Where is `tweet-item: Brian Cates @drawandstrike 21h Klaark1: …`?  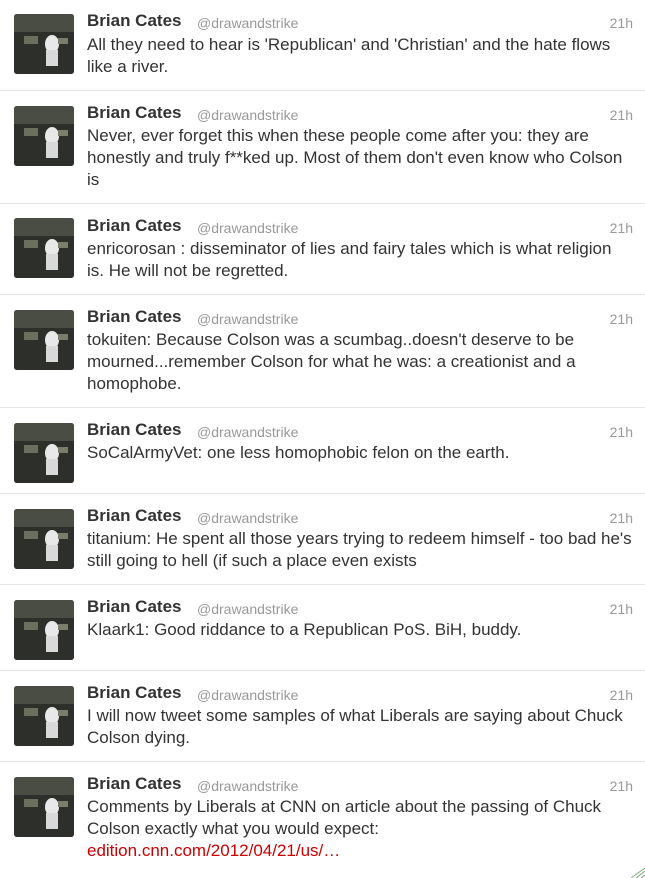 tweet-item: Brian Cates @drawandstrike 21h Klaark1: … is located at coordinates (322, 628).